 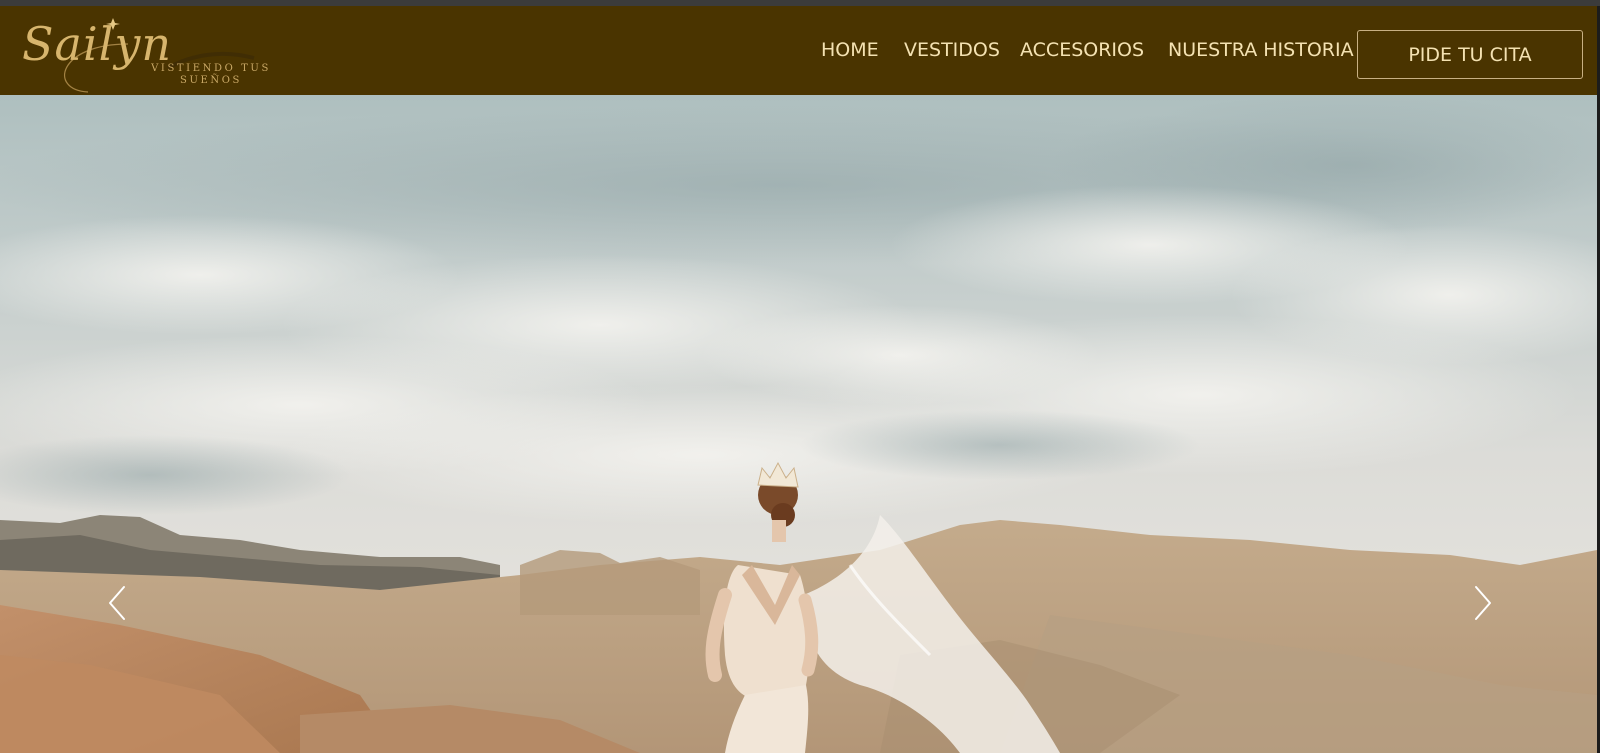 What do you see at coordinates (1261, 50) in the screenshot?
I see `nav-nuestra-historia: NUESTRA HISTORIA` at bounding box center [1261, 50].